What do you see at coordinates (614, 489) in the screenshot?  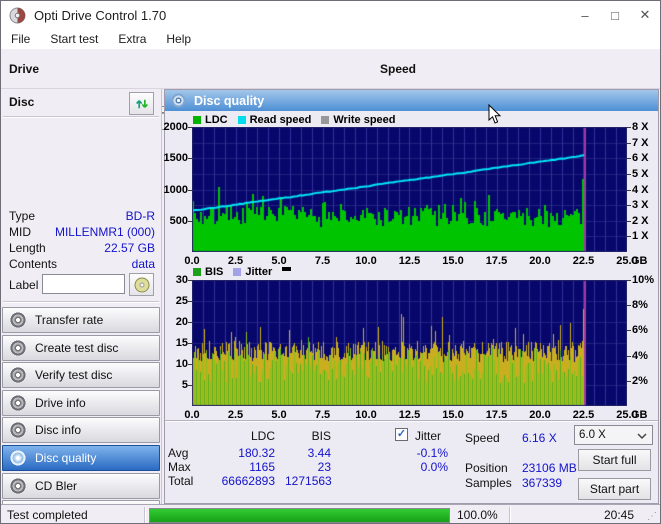 I see `start-part-button: Start part` at bounding box center [614, 489].